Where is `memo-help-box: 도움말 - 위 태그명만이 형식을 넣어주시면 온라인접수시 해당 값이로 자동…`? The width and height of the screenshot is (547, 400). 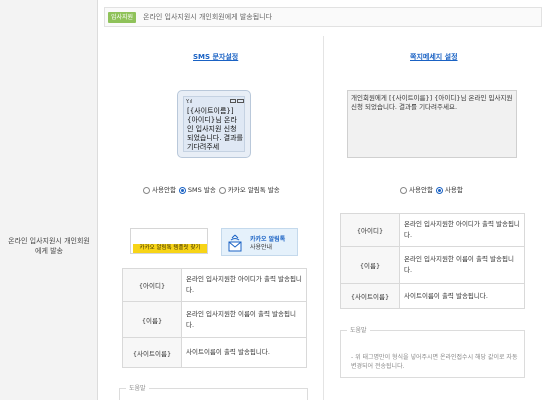 memo-help-box: 도움말 - 위 태그명만이 형식을 넣어주시면 온라인접수시 해당 값이로 자동… is located at coordinates (432, 352).